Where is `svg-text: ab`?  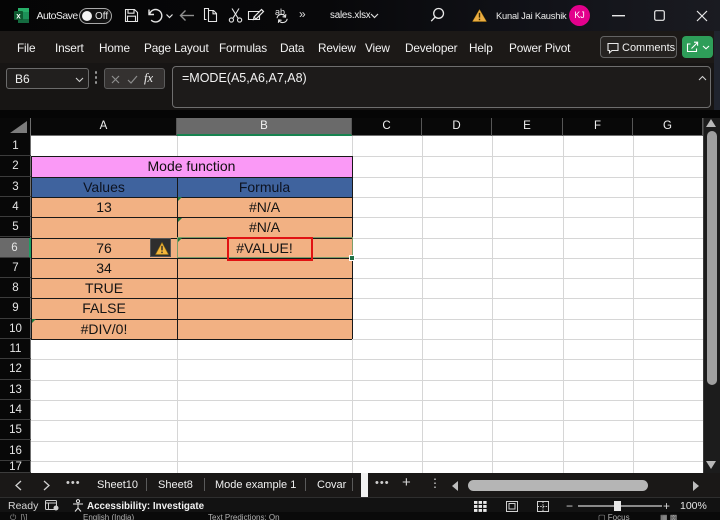 svg-text: ab is located at coordinates (280, 12).